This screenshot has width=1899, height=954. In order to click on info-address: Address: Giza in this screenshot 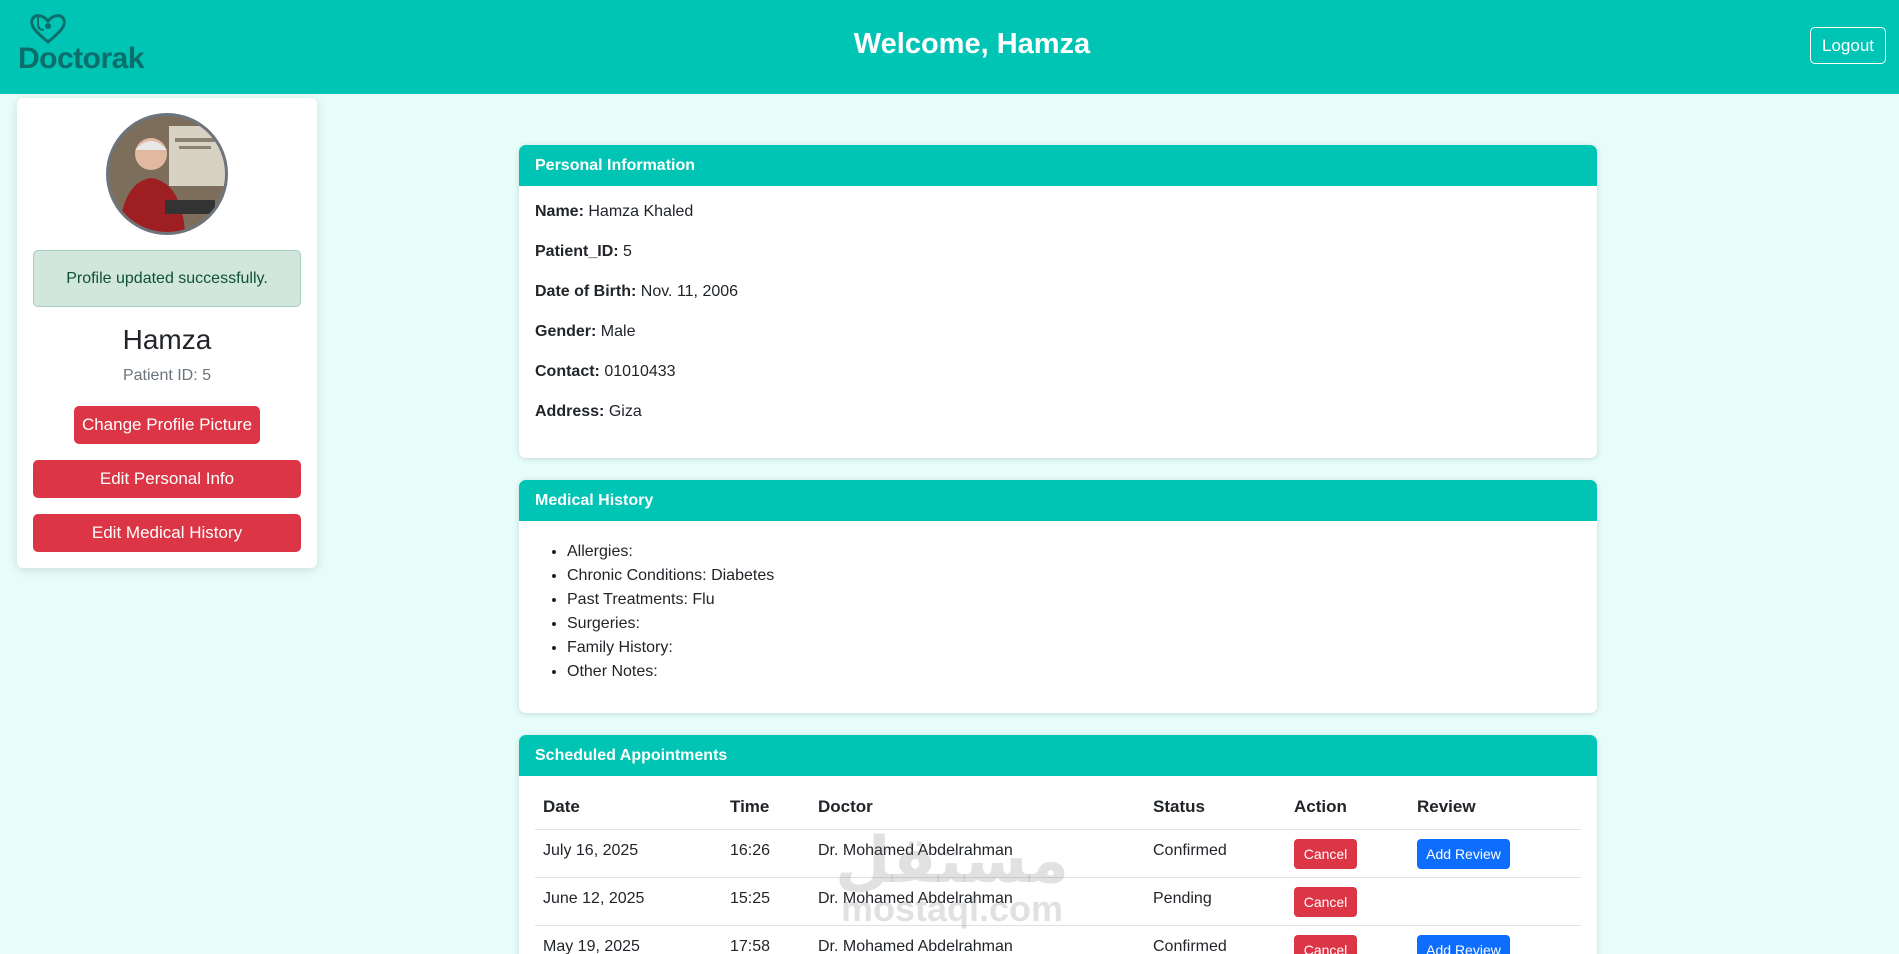, I will do `click(588, 411)`.